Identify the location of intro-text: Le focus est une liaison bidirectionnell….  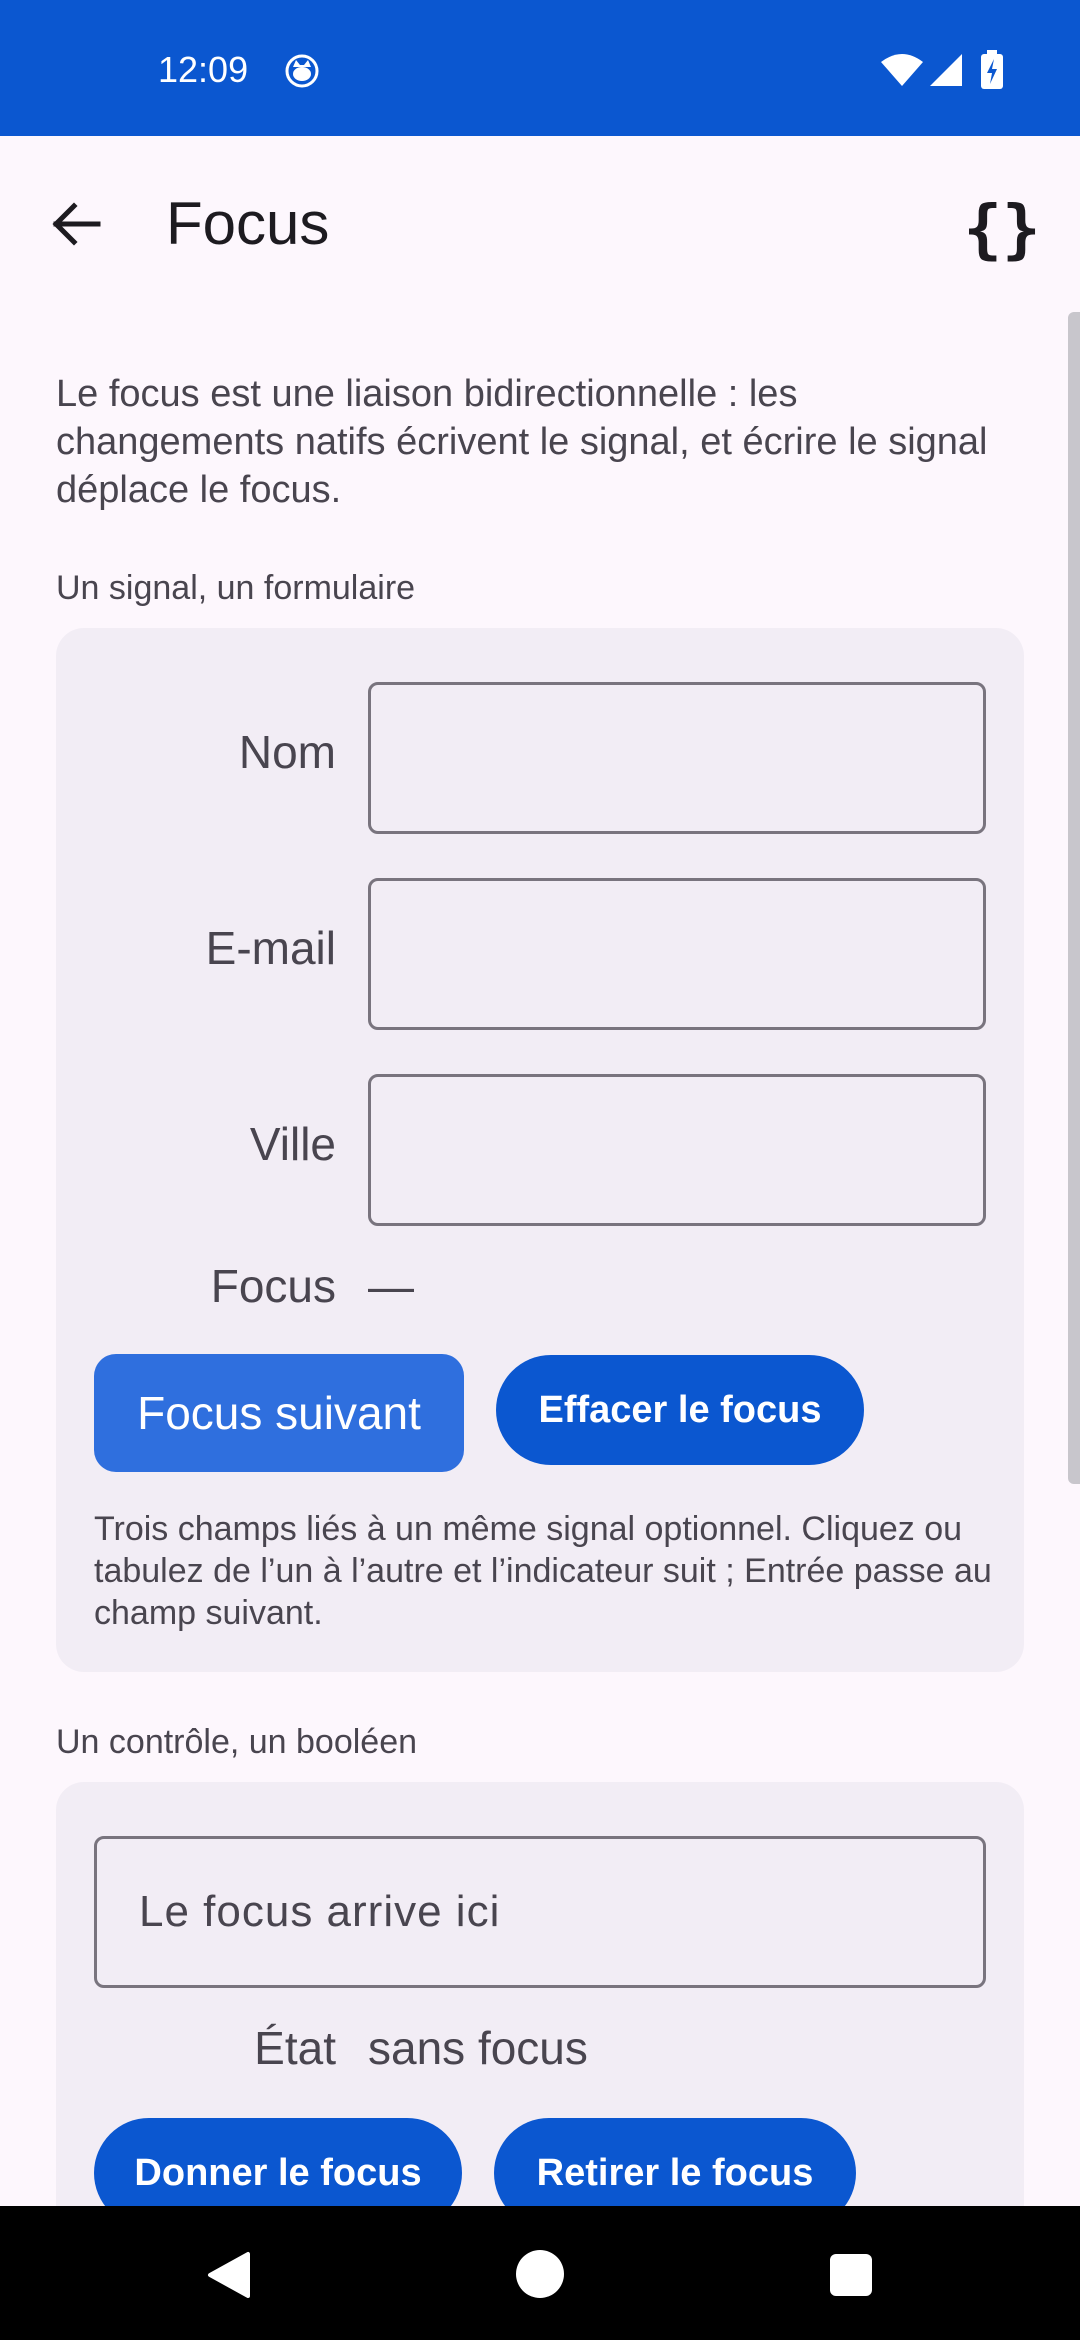
(522, 442).